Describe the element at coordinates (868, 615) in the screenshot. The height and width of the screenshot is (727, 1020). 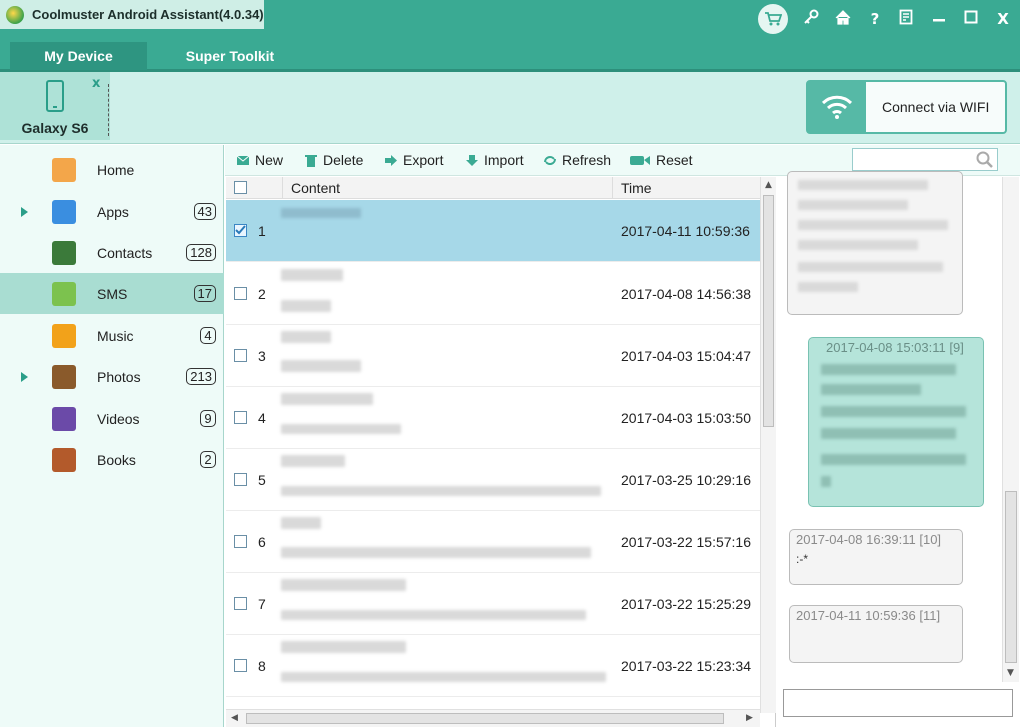
I see `message-meta: 2017-04-11 10:59:36 [11]` at that location.